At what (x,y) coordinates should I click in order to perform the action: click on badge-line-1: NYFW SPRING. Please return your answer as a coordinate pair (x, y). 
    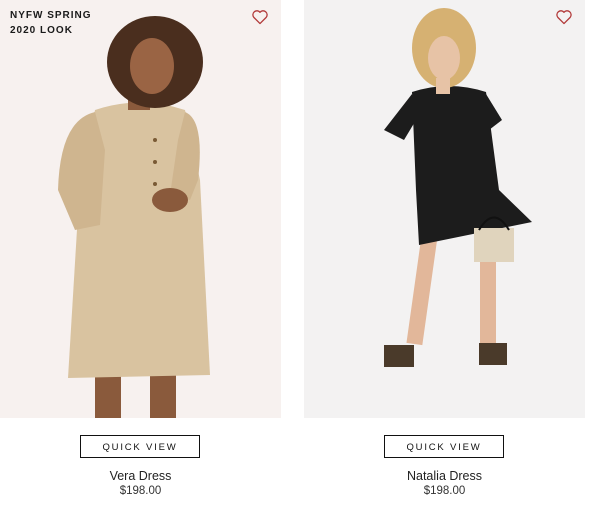
    Looking at the image, I should click on (51, 15).